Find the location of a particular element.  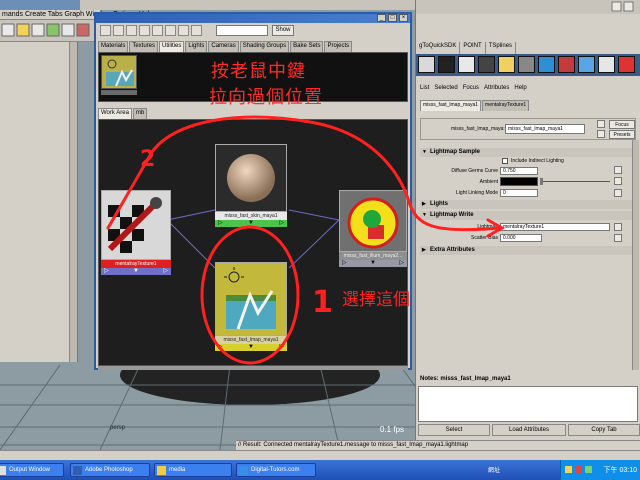

shelf-tab: gToQuickSDK is located at coordinates (438, 48).